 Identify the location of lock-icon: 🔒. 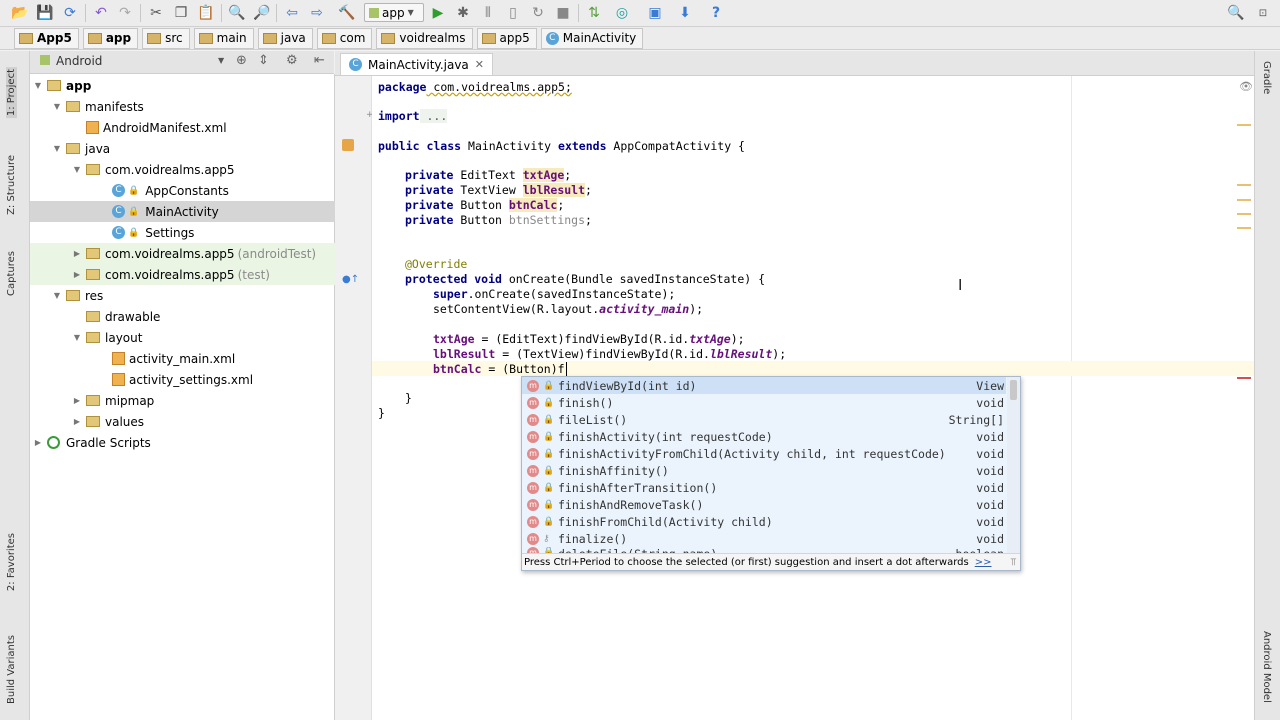
(549, 487).